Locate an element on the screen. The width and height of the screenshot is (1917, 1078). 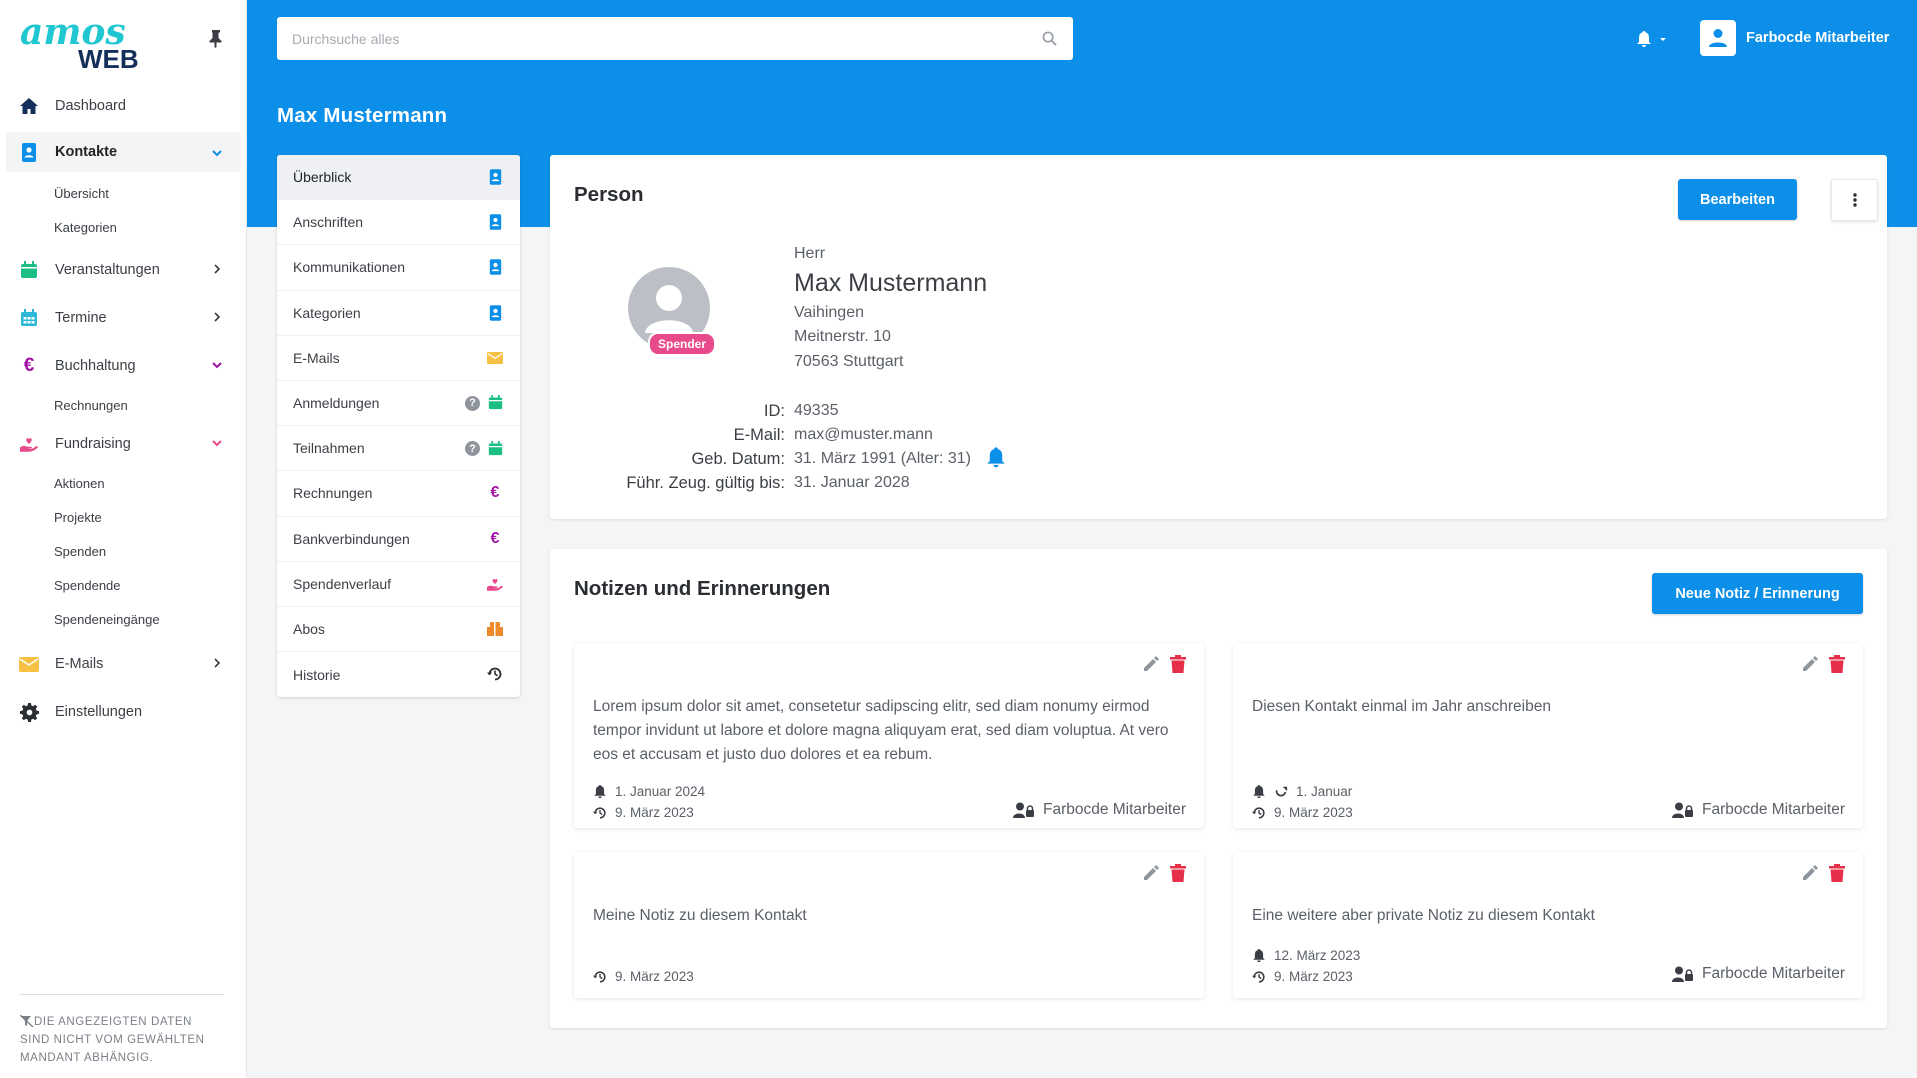
submenu-item-anmeldungen: Anmeldungen ? is located at coordinates (398, 404).